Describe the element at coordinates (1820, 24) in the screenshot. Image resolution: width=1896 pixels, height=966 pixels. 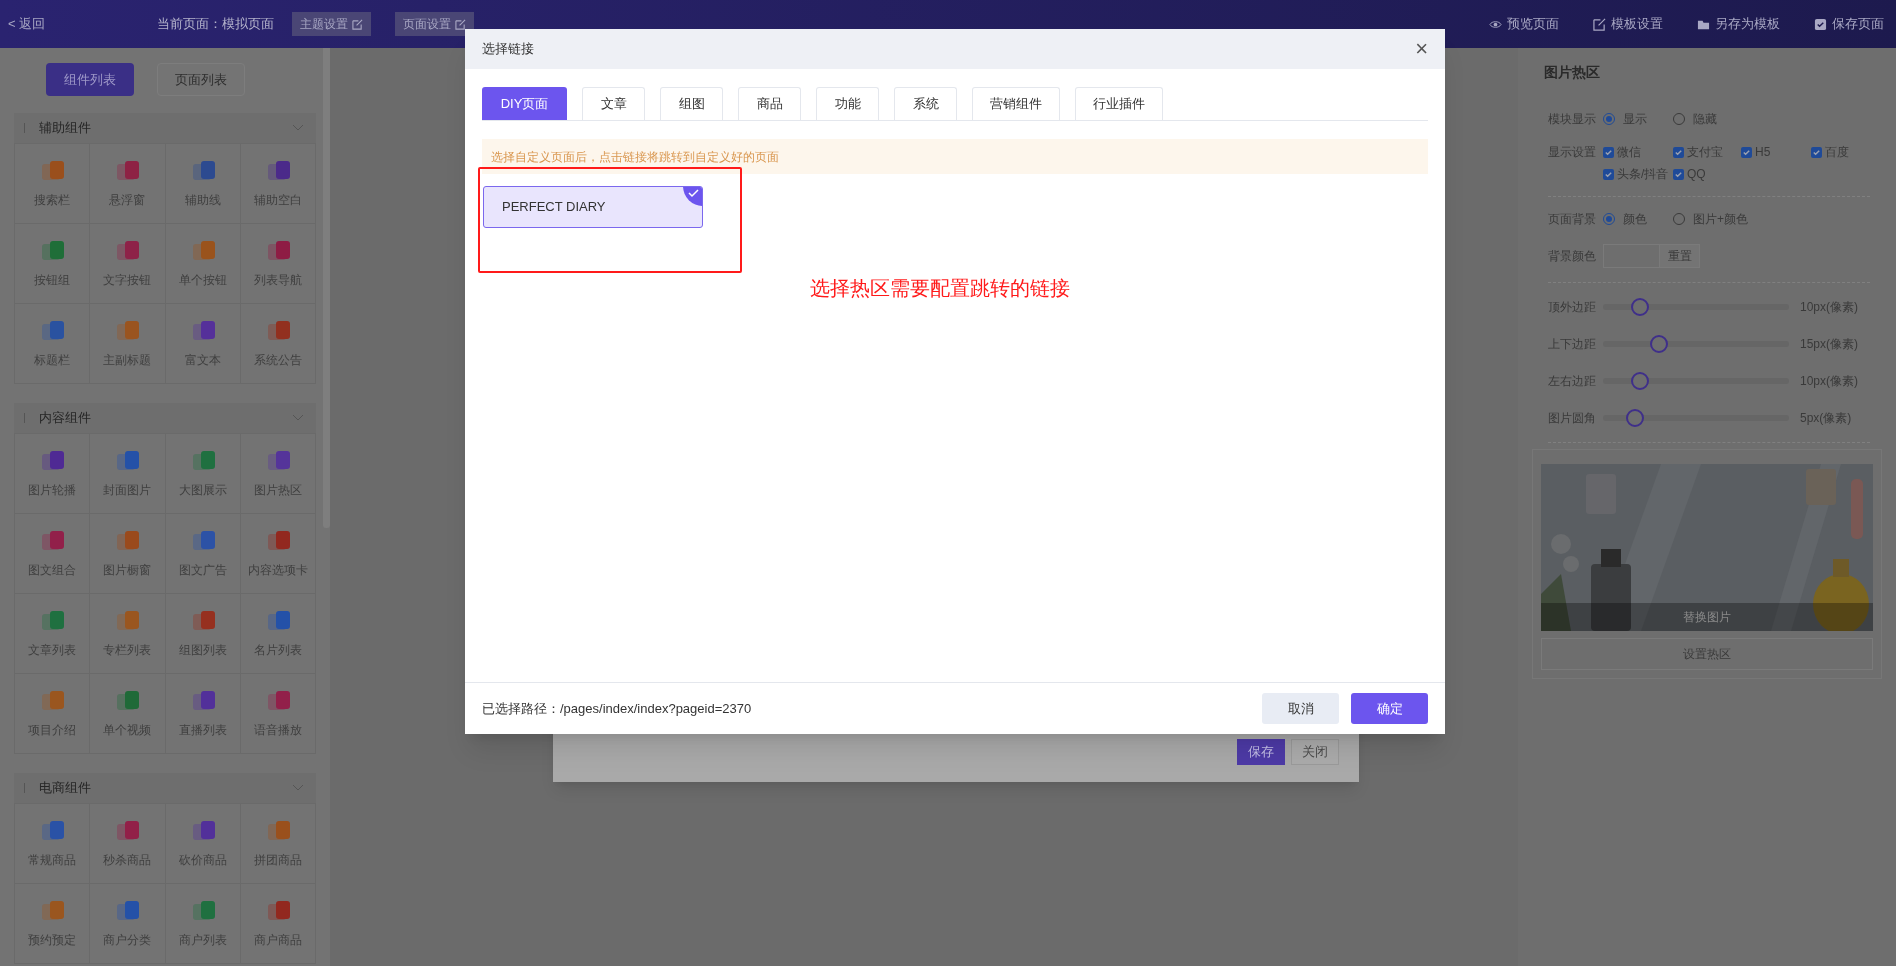
I see `checkbox-icon` at that location.